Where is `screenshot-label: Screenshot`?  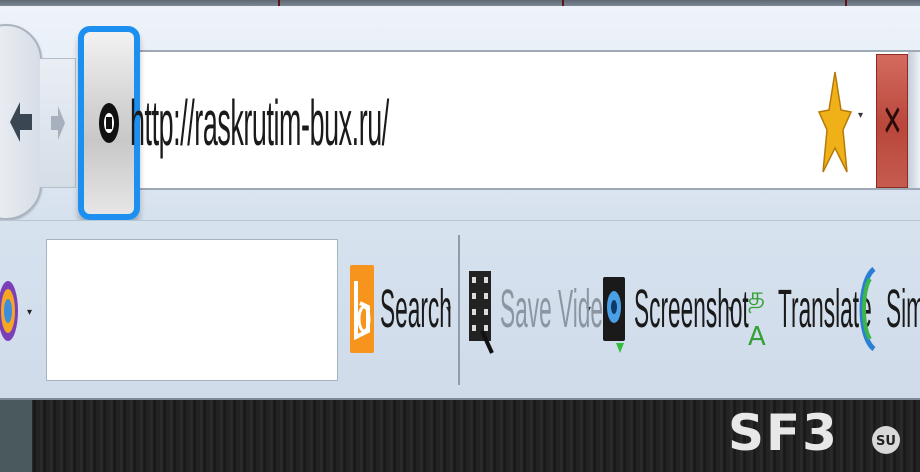
screenshot-label: Screenshot is located at coordinates (691, 309).